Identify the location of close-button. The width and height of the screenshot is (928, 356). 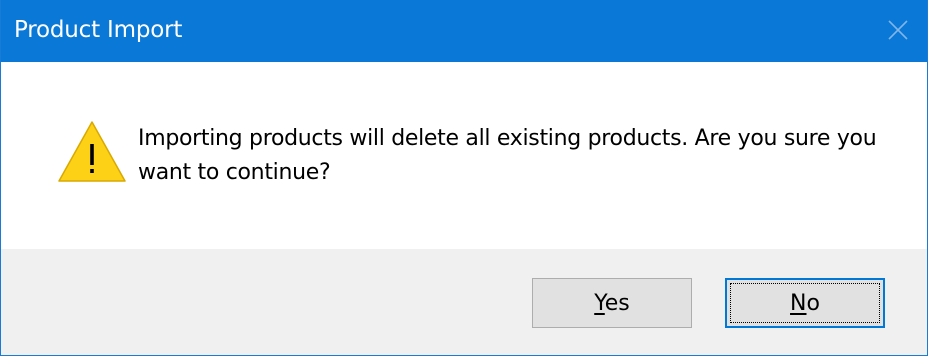
(899, 31).